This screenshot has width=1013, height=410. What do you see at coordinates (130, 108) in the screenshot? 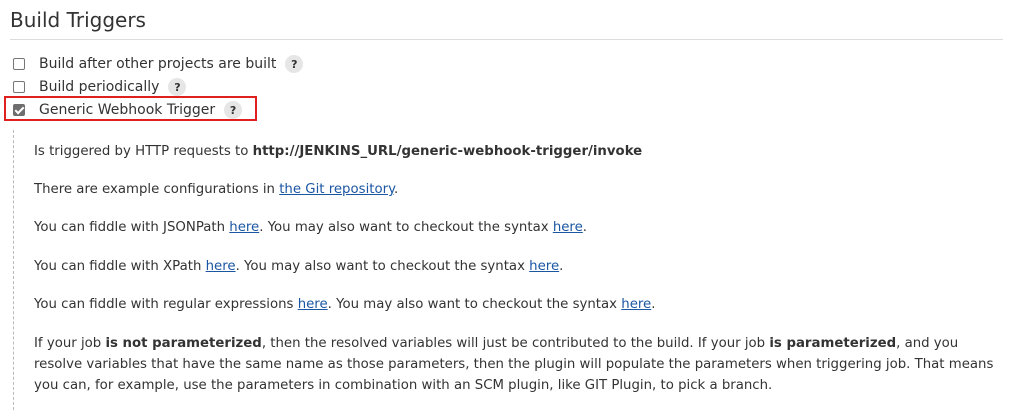
I see `highlight-annotation-box` at bounding box center [130, 108].